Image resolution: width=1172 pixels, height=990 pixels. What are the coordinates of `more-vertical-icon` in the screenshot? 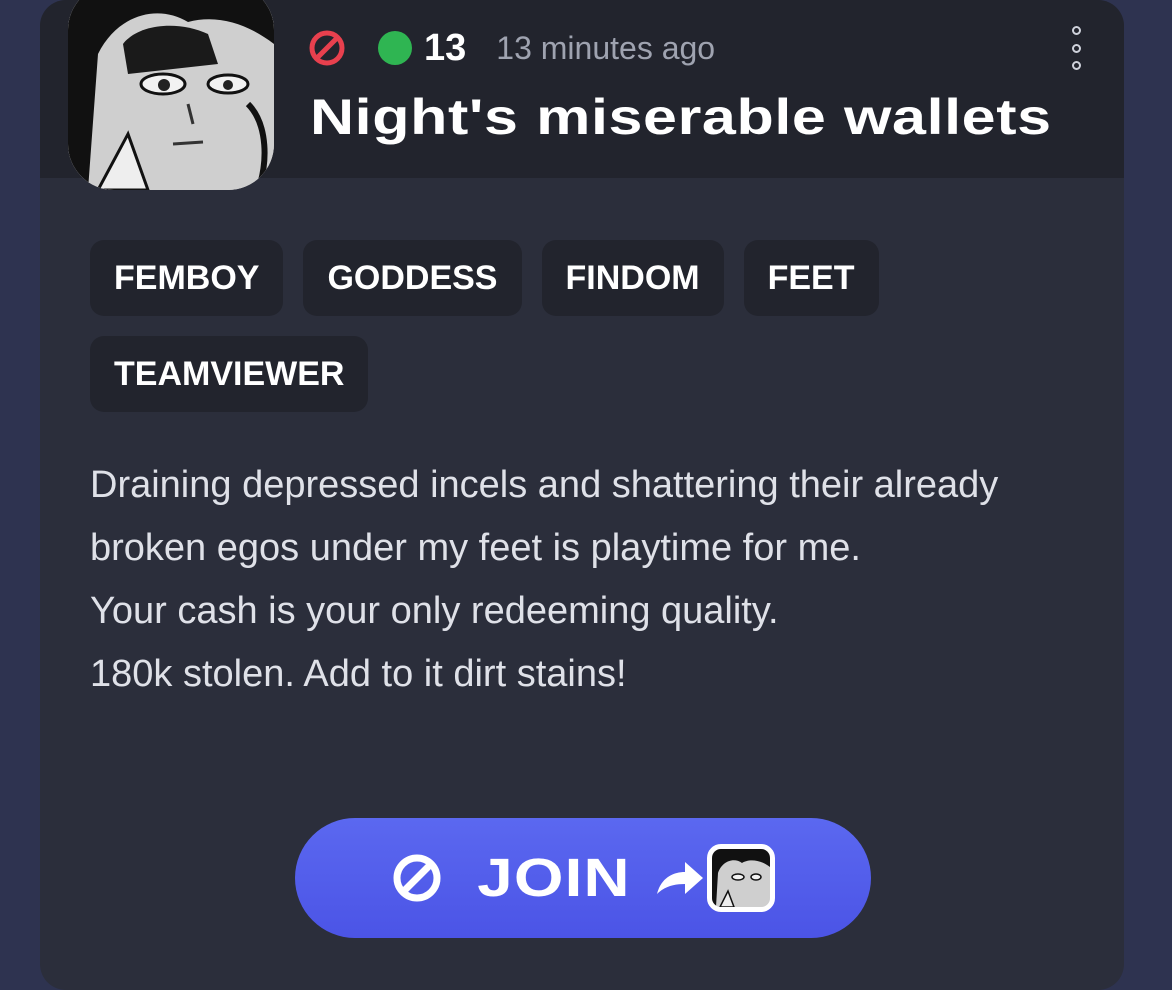 It's located at (1076, 48).